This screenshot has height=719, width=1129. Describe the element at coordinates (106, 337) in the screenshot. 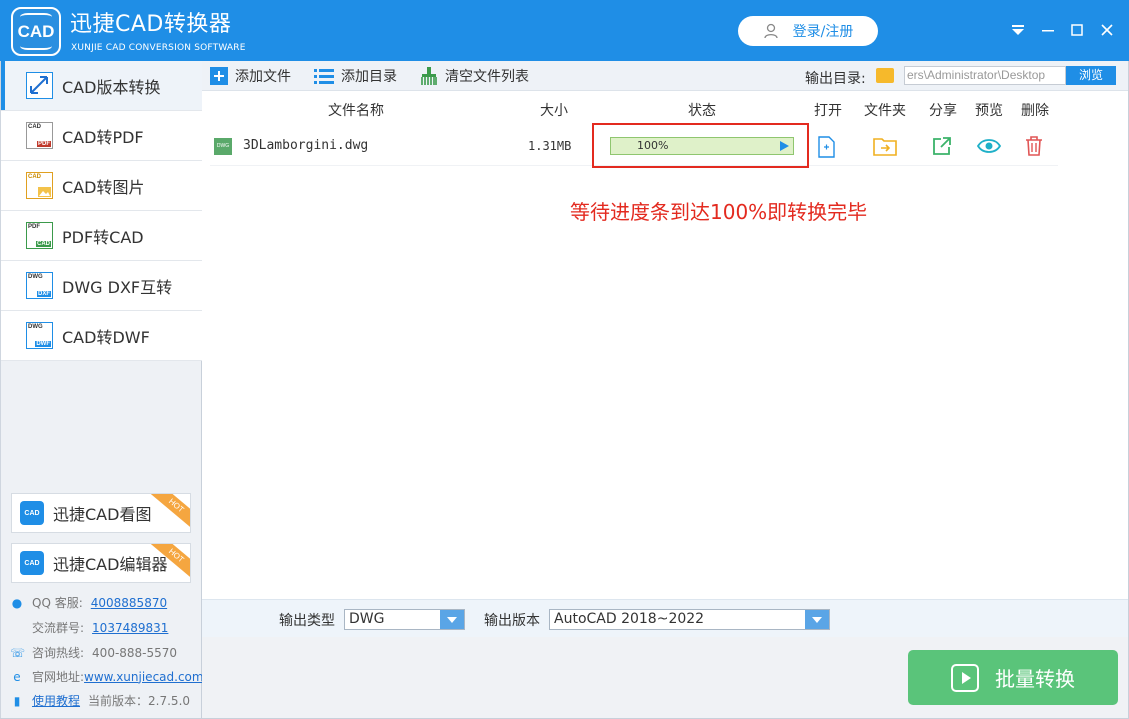

I see `sidebar-item-label: CAD转DWF` at that location.